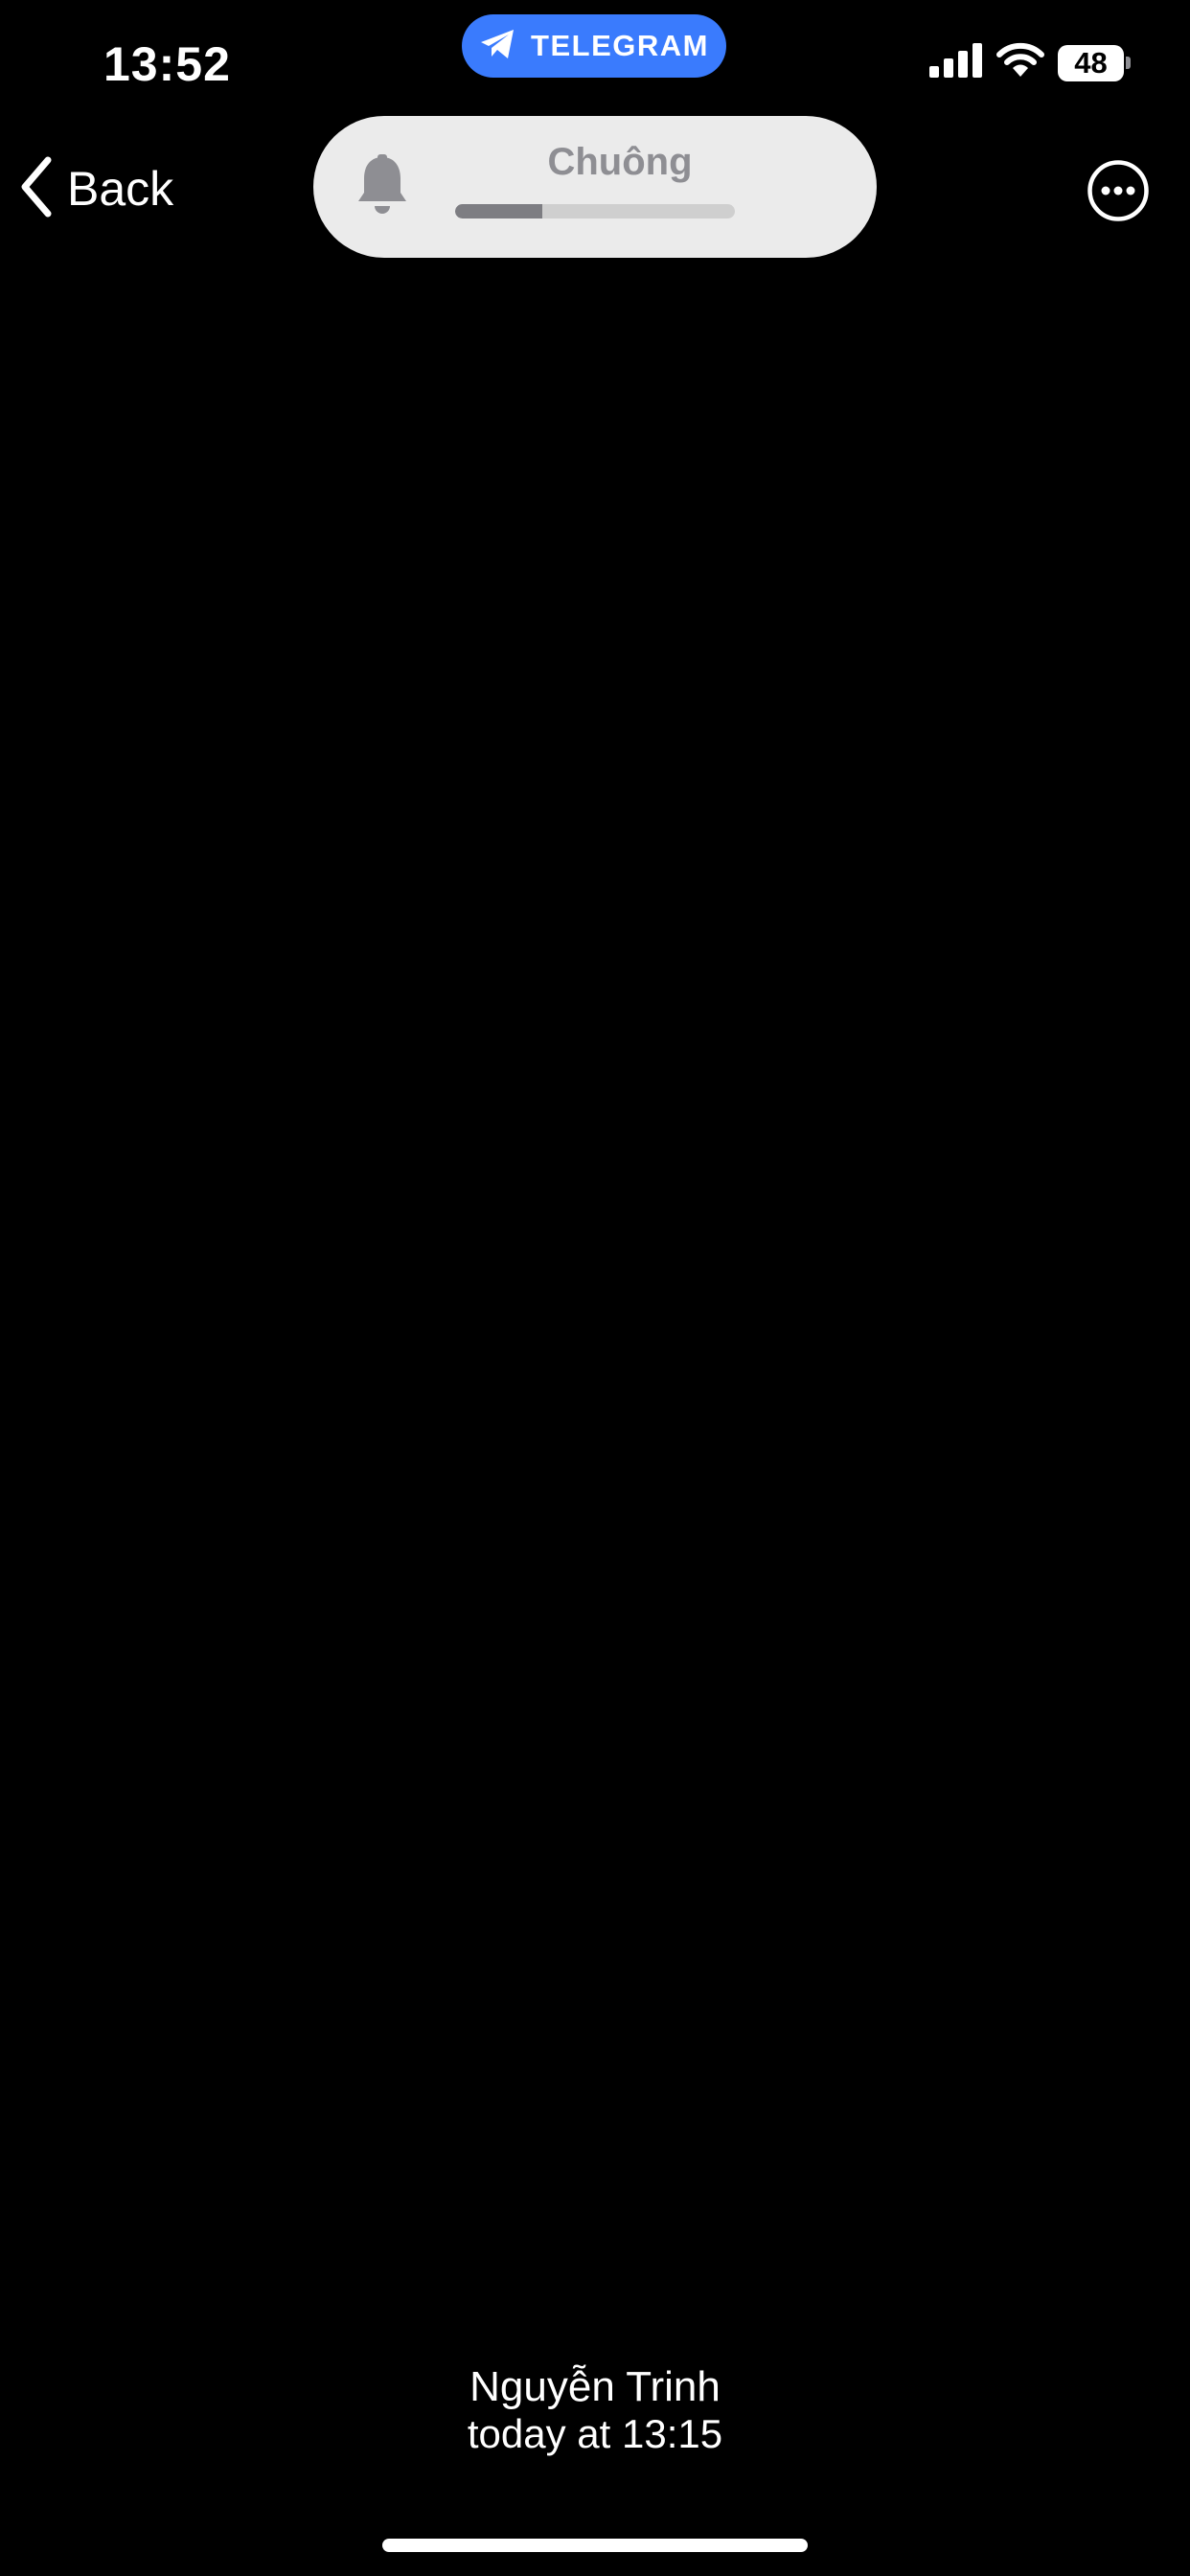  Describe the element at coordinates (595, 211) in the screenshot. I see `ringer-volume-track` at that location.